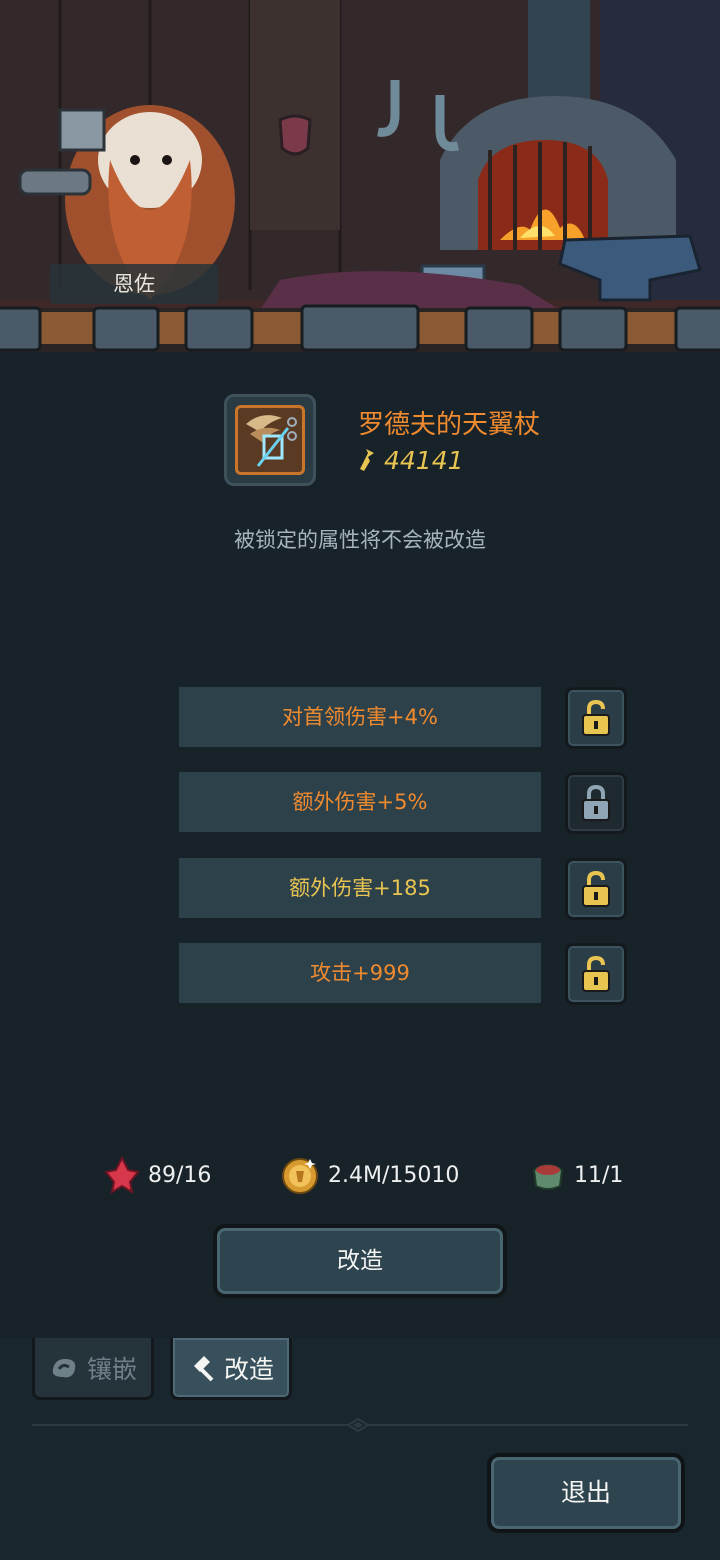  I want to click on attribute-row-4: 攻击+999, so click(360, 973).